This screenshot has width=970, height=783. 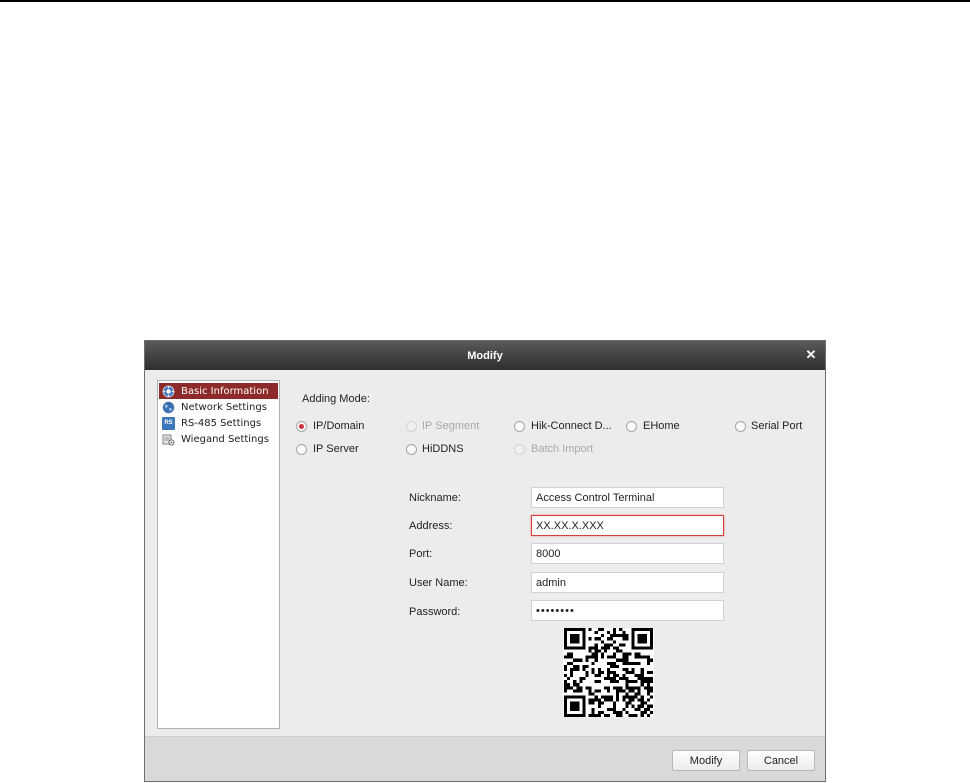 I want to click on sidebar-item-basic-information: Basic Information, so click(x=218, y=391).